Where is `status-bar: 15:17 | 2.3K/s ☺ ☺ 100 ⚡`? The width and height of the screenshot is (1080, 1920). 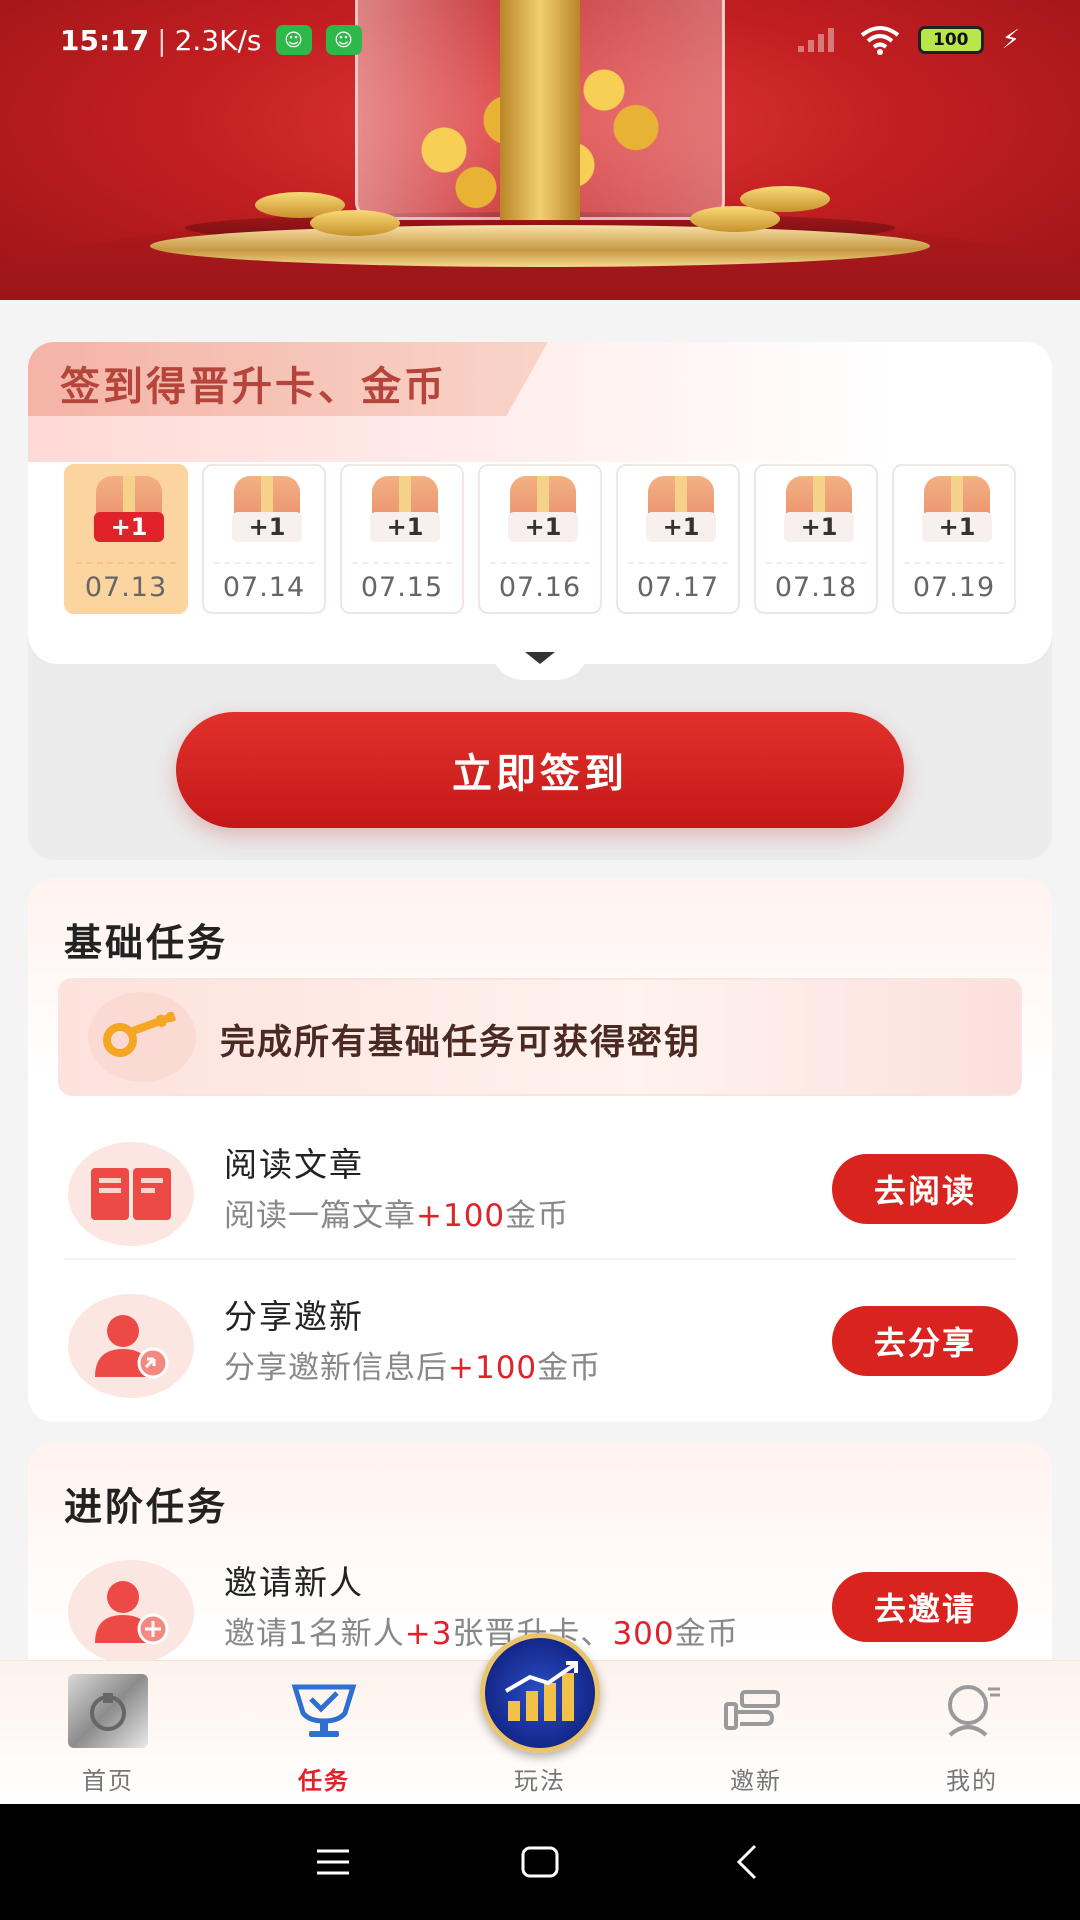
status-bar: 15:17 | 2.3K/s ☺ ☺ 100 ⚡ is located at coordinates (540, 40).